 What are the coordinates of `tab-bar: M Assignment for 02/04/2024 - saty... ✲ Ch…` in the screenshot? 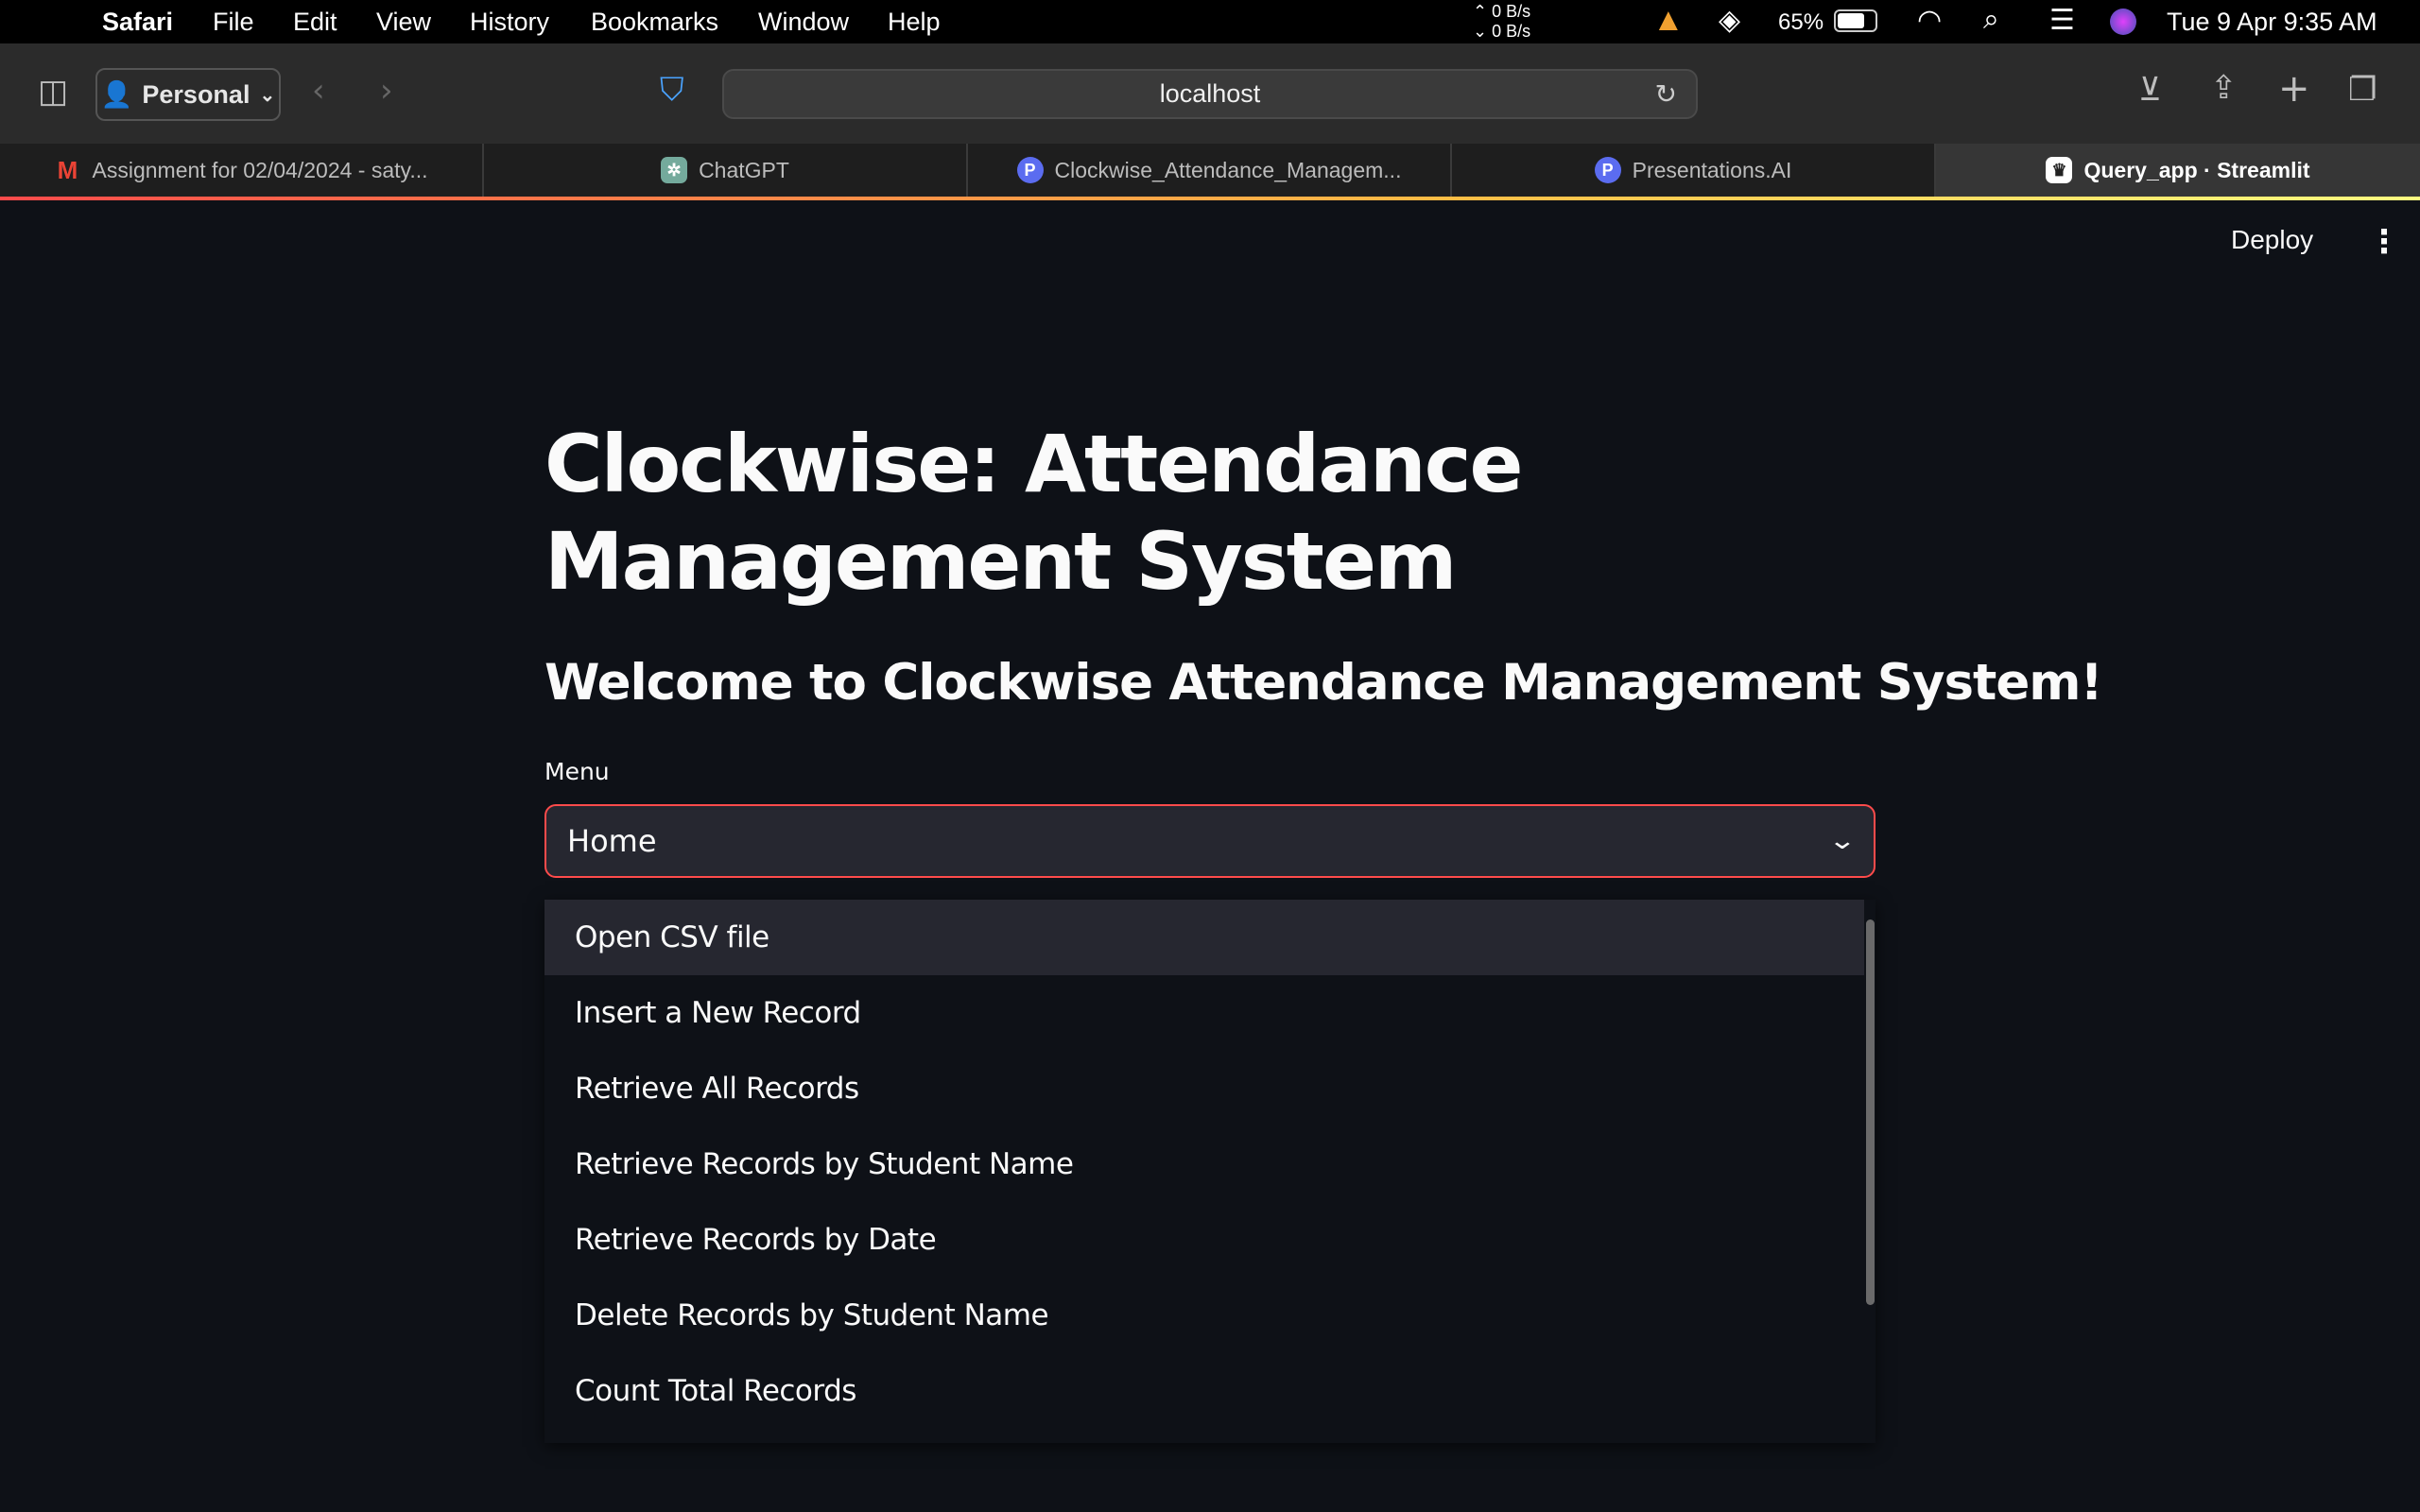 It's located at (1210, 170).